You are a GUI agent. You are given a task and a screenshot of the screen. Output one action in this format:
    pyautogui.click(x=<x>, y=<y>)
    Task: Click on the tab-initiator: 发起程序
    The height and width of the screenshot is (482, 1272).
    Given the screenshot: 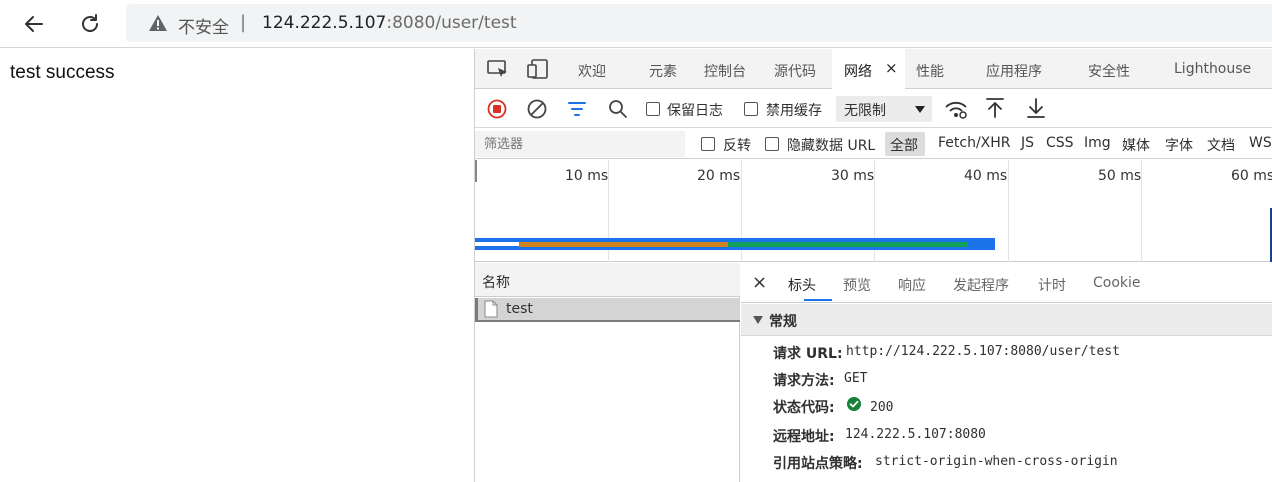 What is the action you would take?
    pyautogui.click(x=981, y=285)
    